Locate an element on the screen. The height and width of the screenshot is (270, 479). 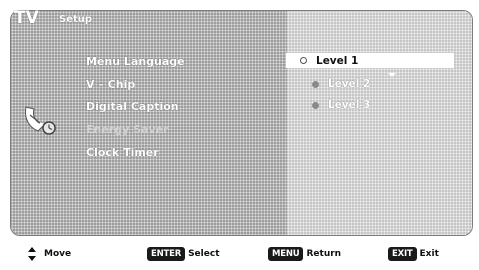
option-level-2: Level 2 is located at coordinates (341, 84).